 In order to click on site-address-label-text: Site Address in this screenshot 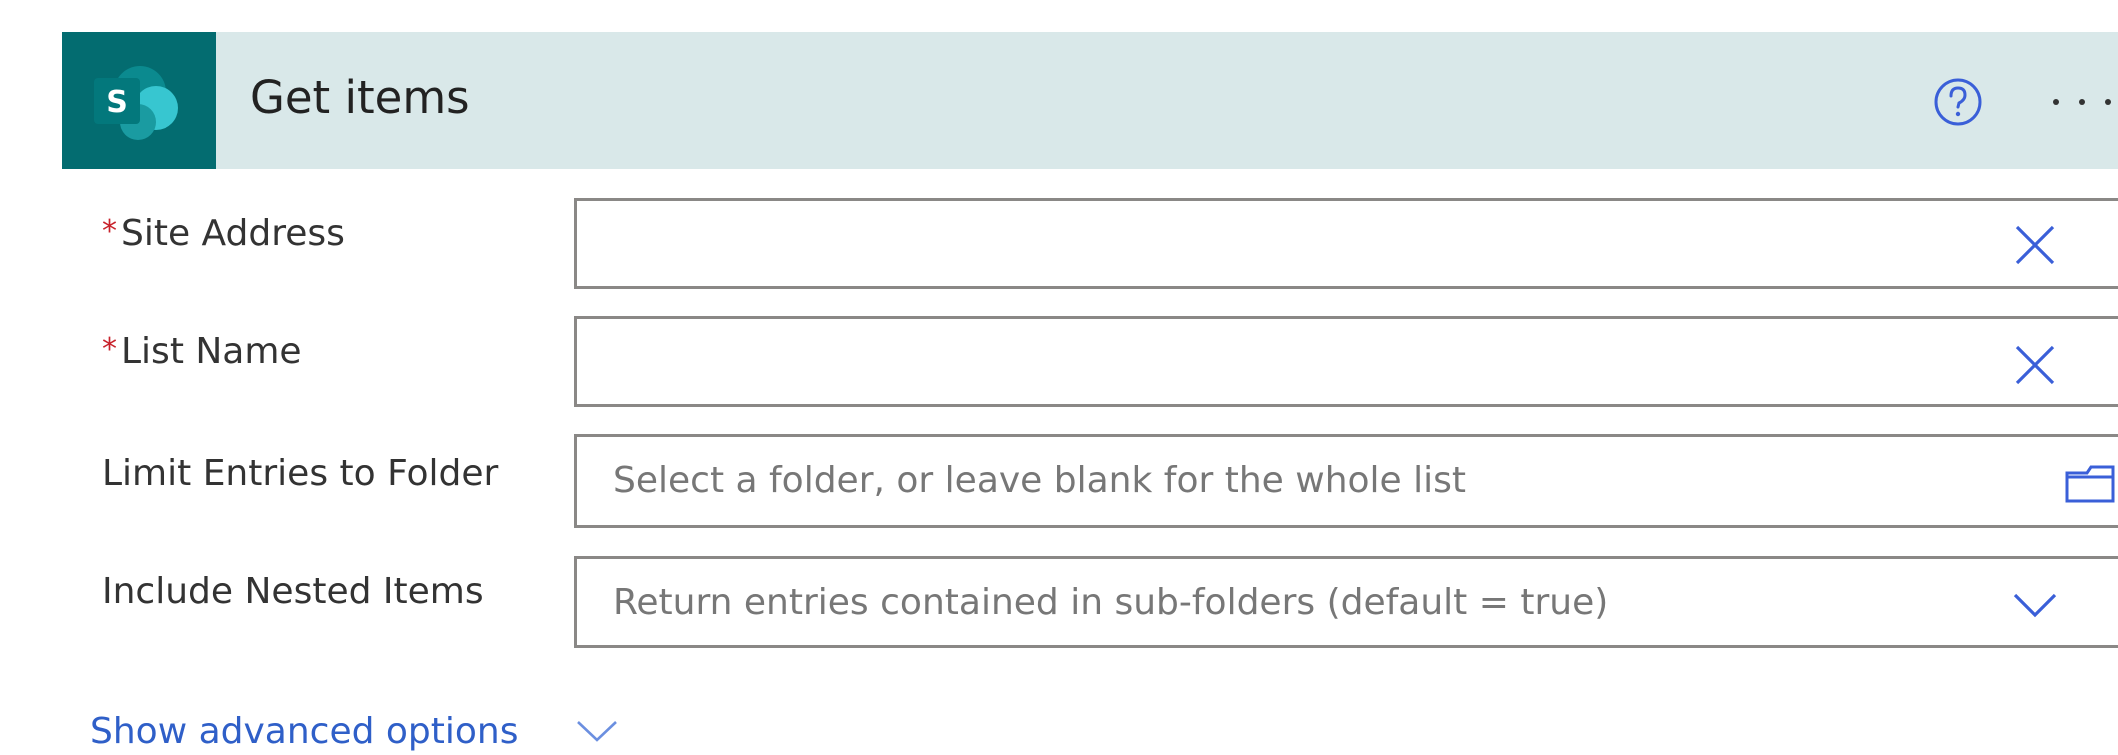, I will do `click(233, 233)`.